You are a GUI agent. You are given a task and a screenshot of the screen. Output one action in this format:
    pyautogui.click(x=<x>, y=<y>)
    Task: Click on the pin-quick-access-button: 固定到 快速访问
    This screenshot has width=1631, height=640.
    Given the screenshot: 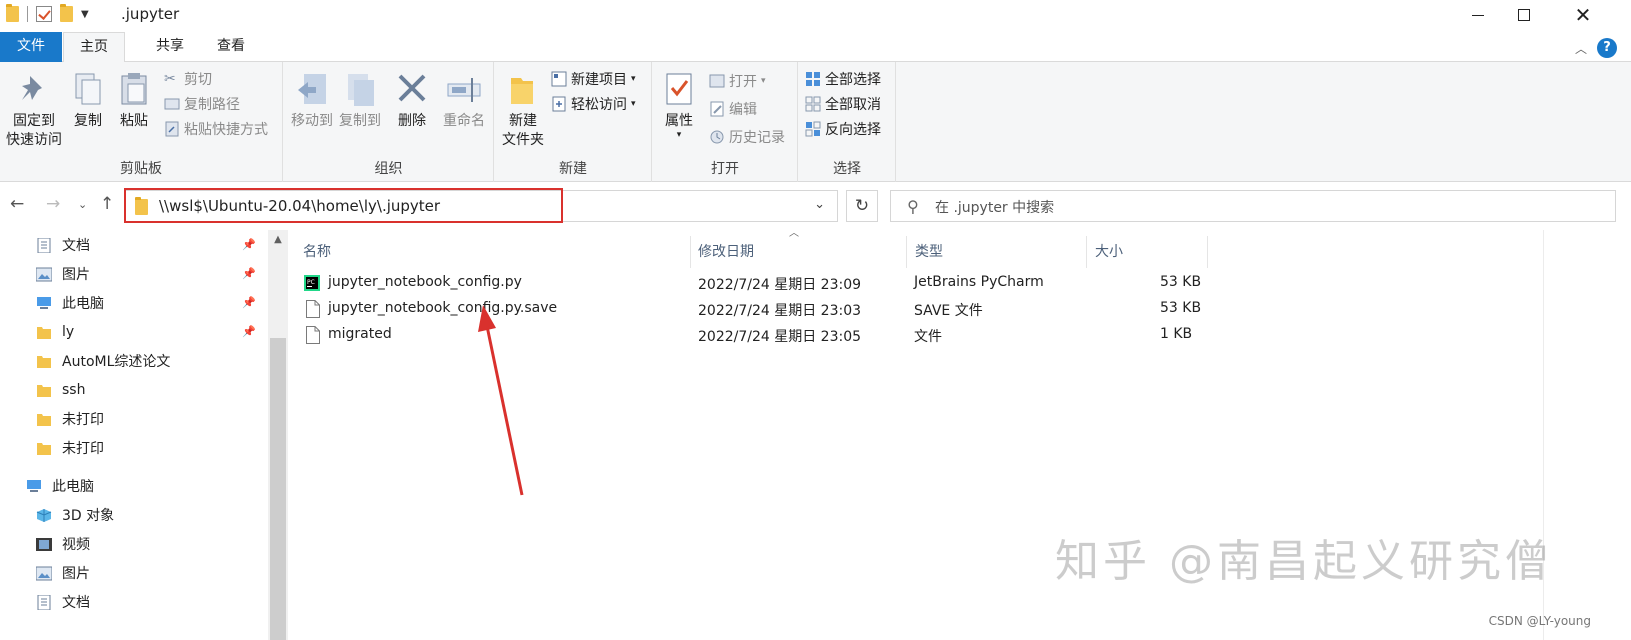 What is the action you would take?
    pyautogui.click(x=34, y=110)
    